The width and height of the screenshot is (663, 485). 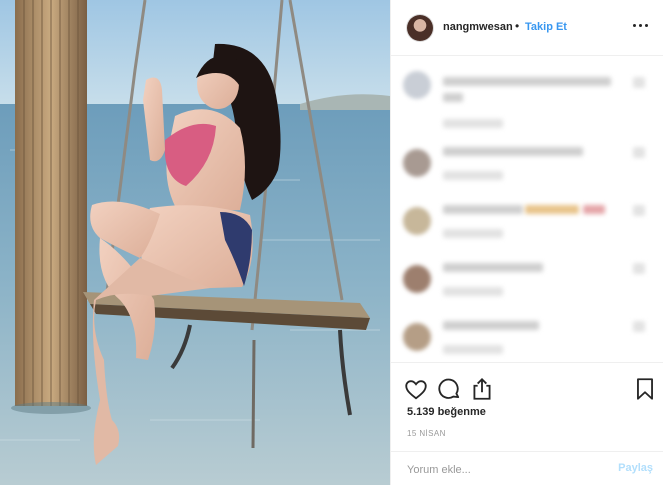 I want to click on share-icon, so click(x=482, y=389).